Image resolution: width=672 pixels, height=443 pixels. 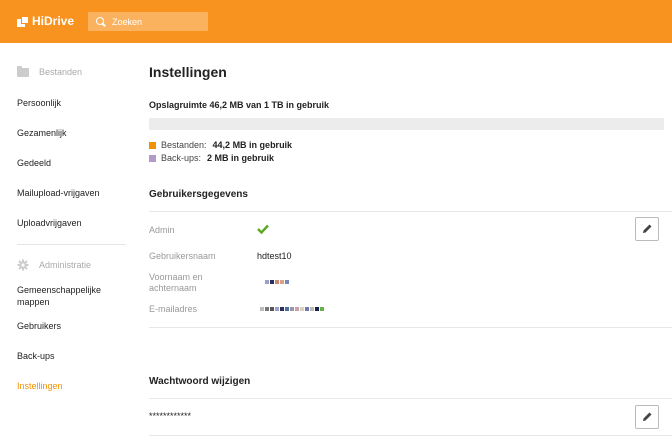 What do you see at coordinates (252, 145) in the screenshot?
I see `legend-files-value: 44,2 MB in gebruik` at bounding box center [252, 145].